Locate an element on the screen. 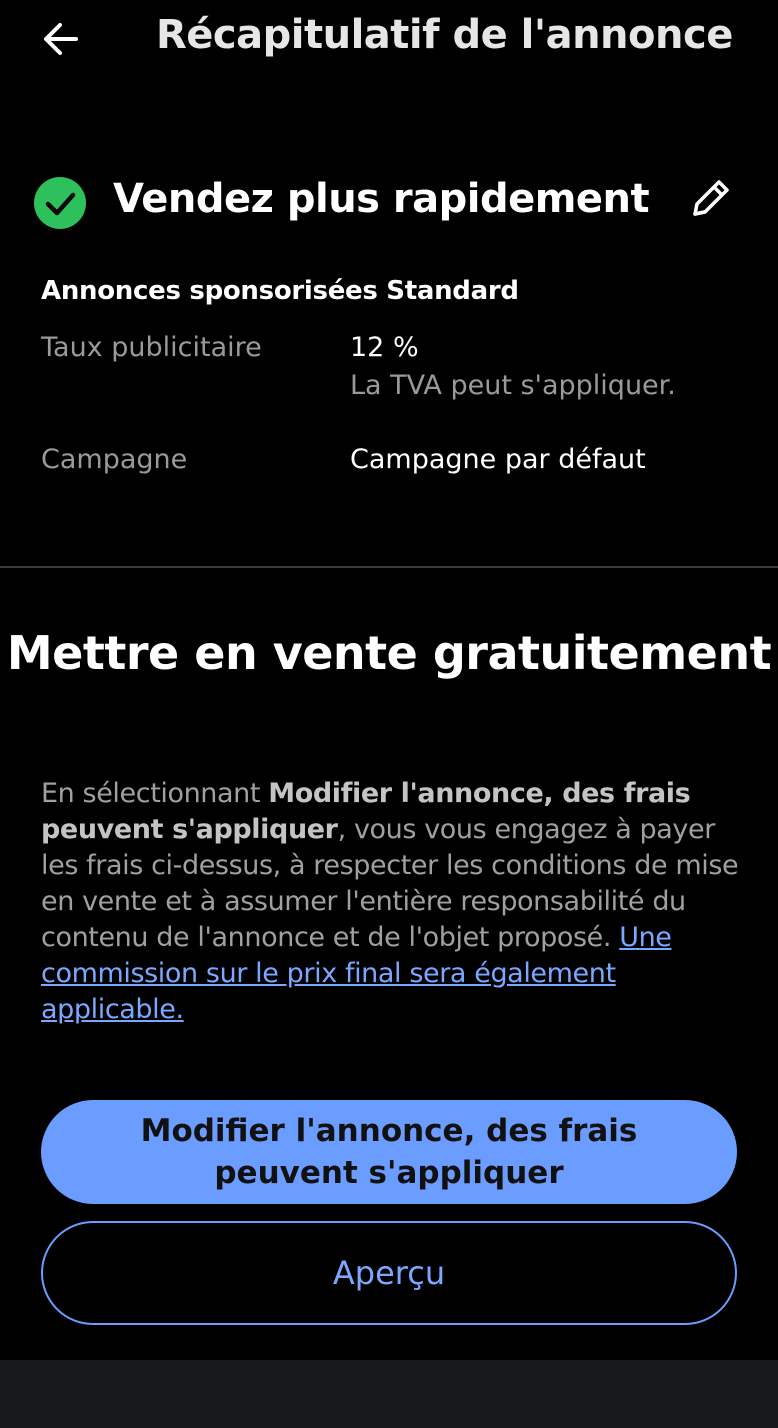 This screenshot has height=1428, width=778. arrow-left-icon is located at coordinates (61, 39).